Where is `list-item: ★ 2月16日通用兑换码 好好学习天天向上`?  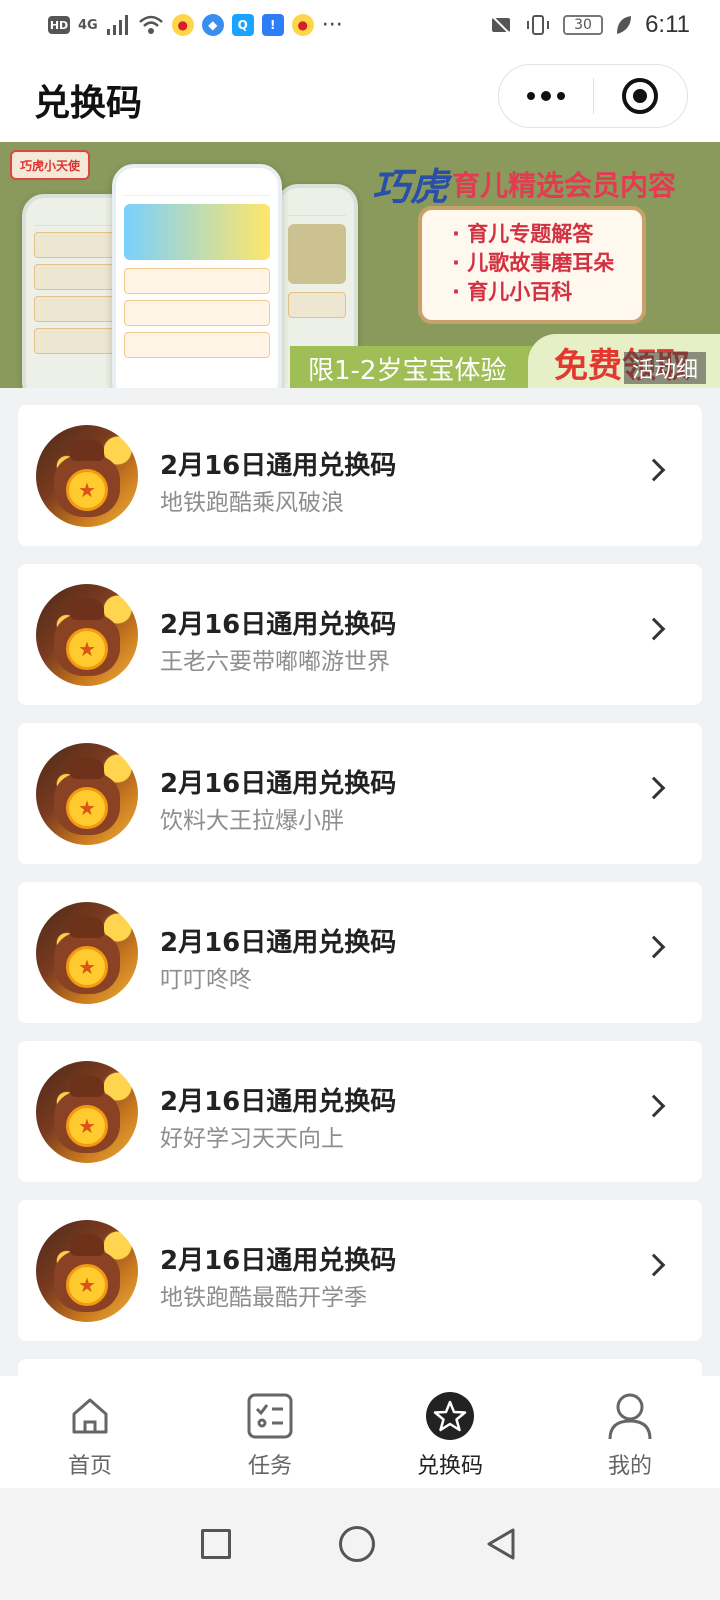 list-item: ★ 2月16日通用兑换码 好好学习天天向上 is located at coordinates (360, 1111).